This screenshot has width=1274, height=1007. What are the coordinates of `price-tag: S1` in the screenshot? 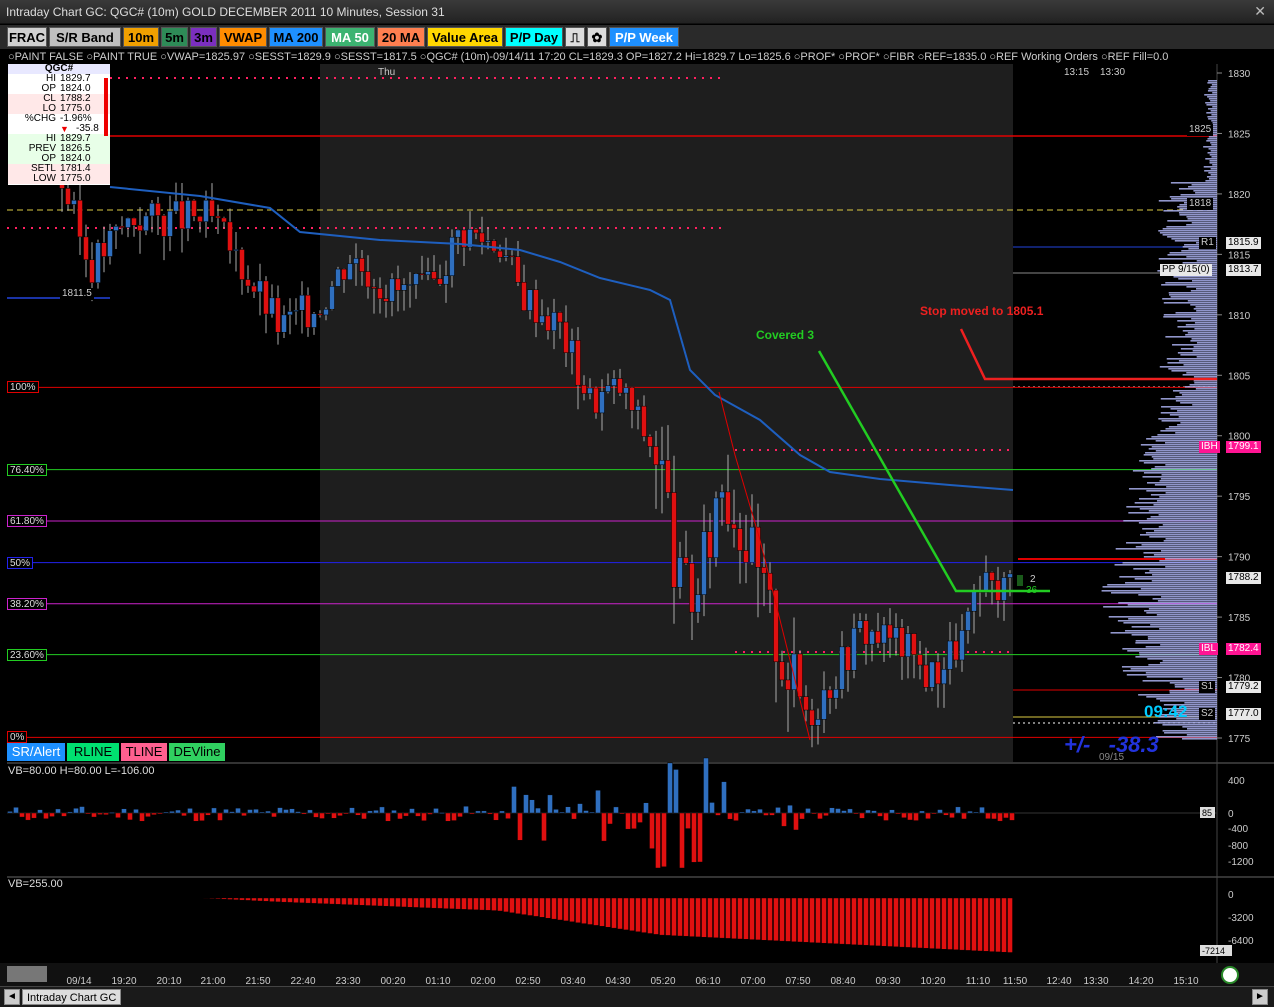 It's located at (1207, 687).